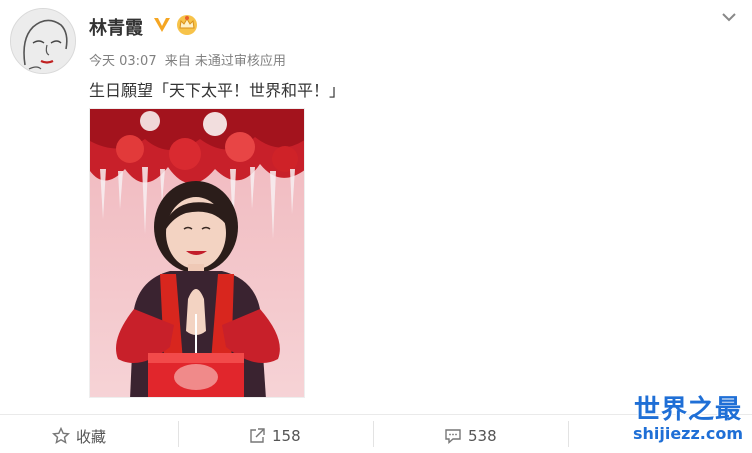 The height and width of the screenshot is (453, 752). Describe the element at coordinates (91, 436) in the screenshot. I see `favorite-label: 收藏` at that location.